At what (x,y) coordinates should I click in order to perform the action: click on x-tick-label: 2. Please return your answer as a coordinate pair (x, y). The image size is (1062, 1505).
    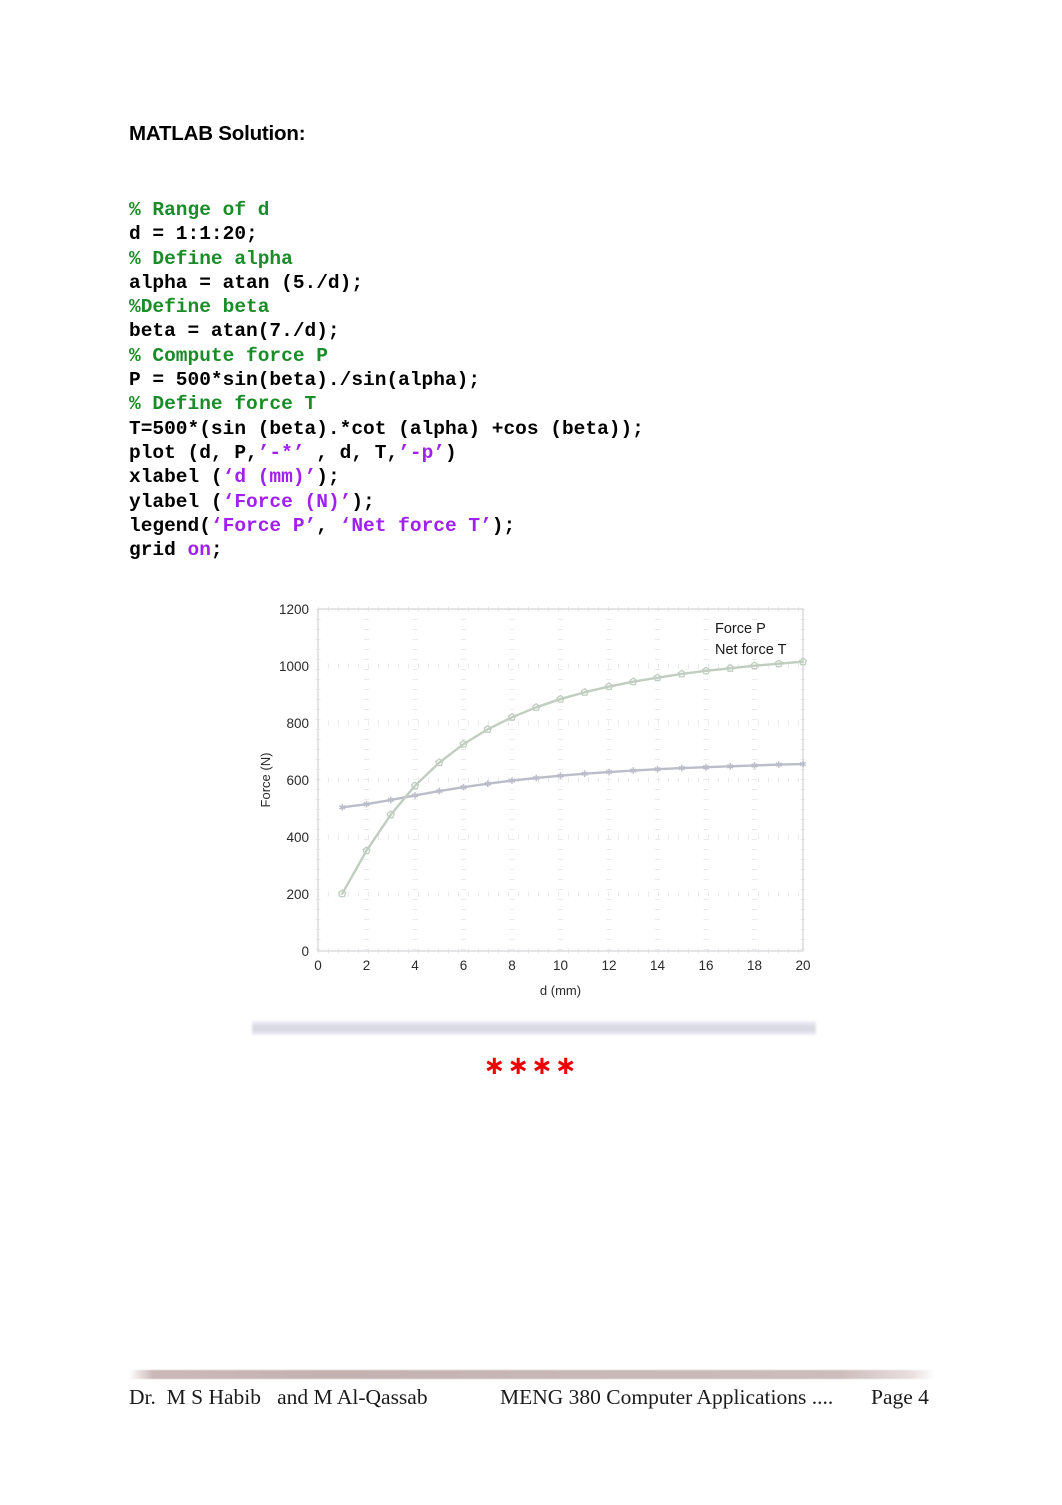
    Looking at the image, I should click on (367, 965).